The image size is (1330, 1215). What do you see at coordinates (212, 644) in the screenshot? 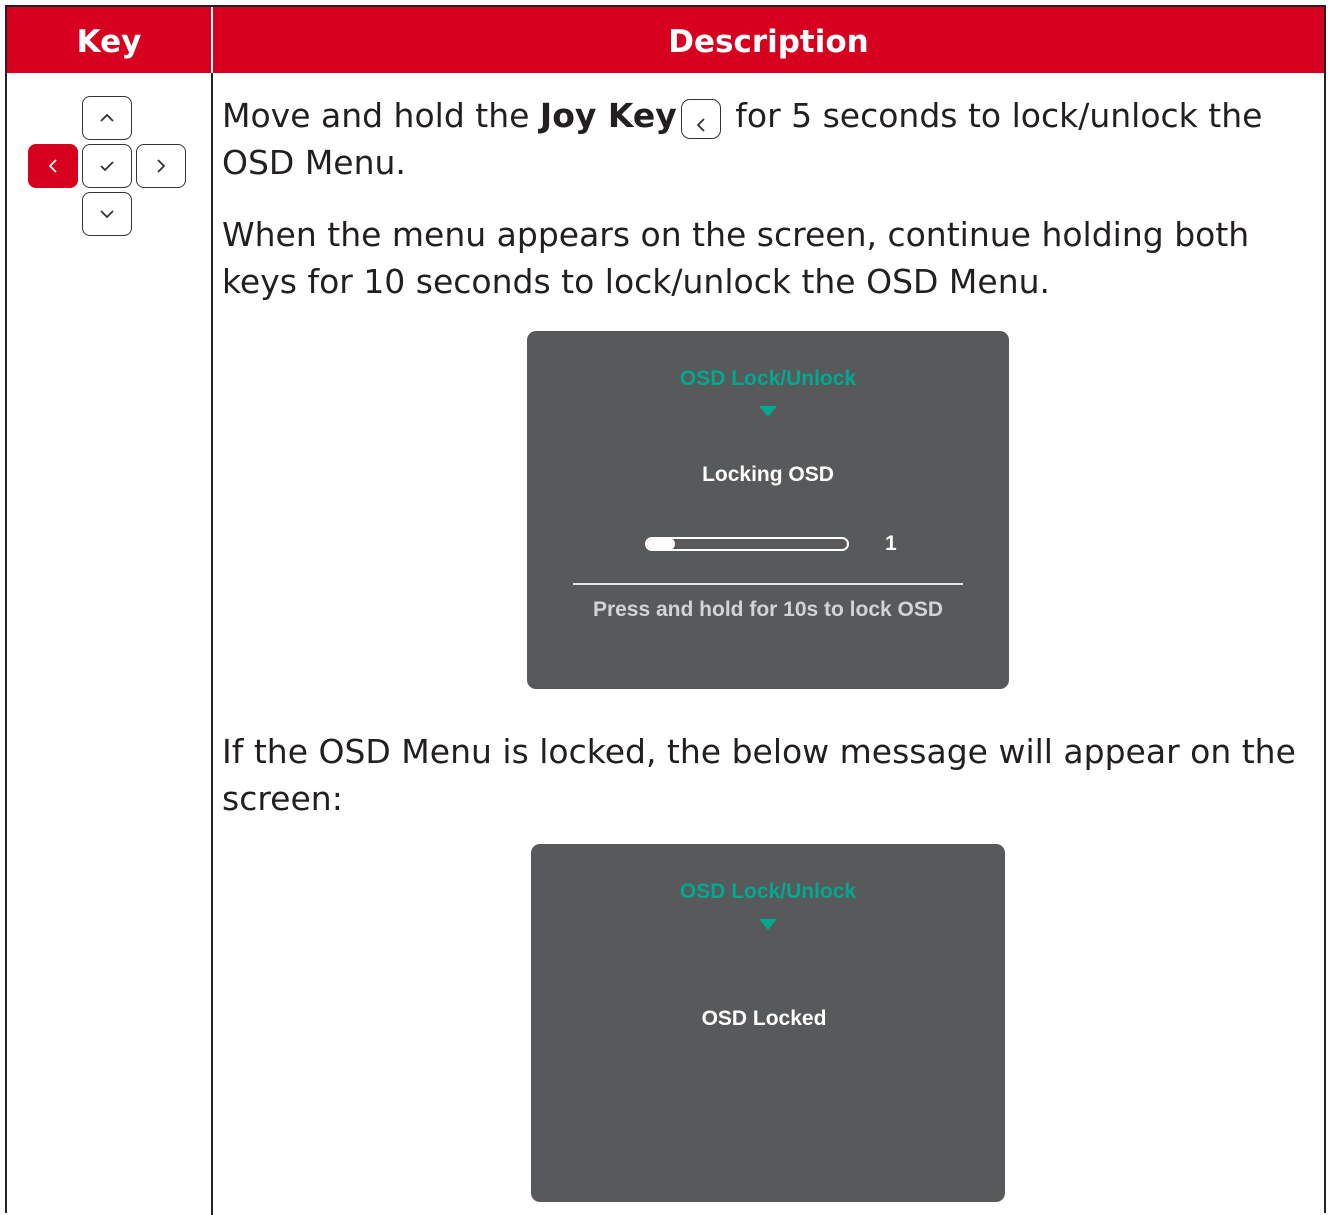
I see `column-divider` at bounding box center [212, 644].